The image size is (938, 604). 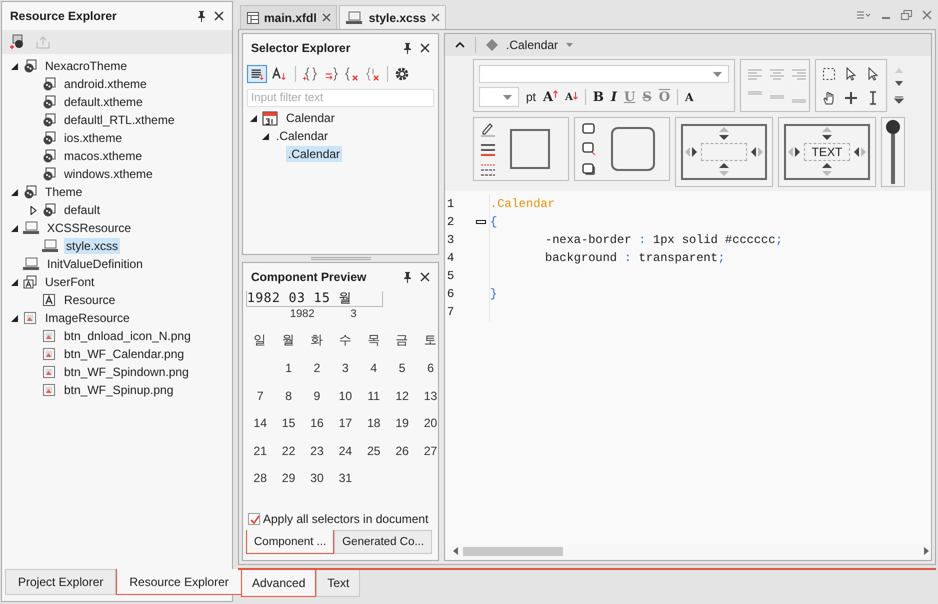 I want to click on calendar-day: 9, so click(x=317, y=395).